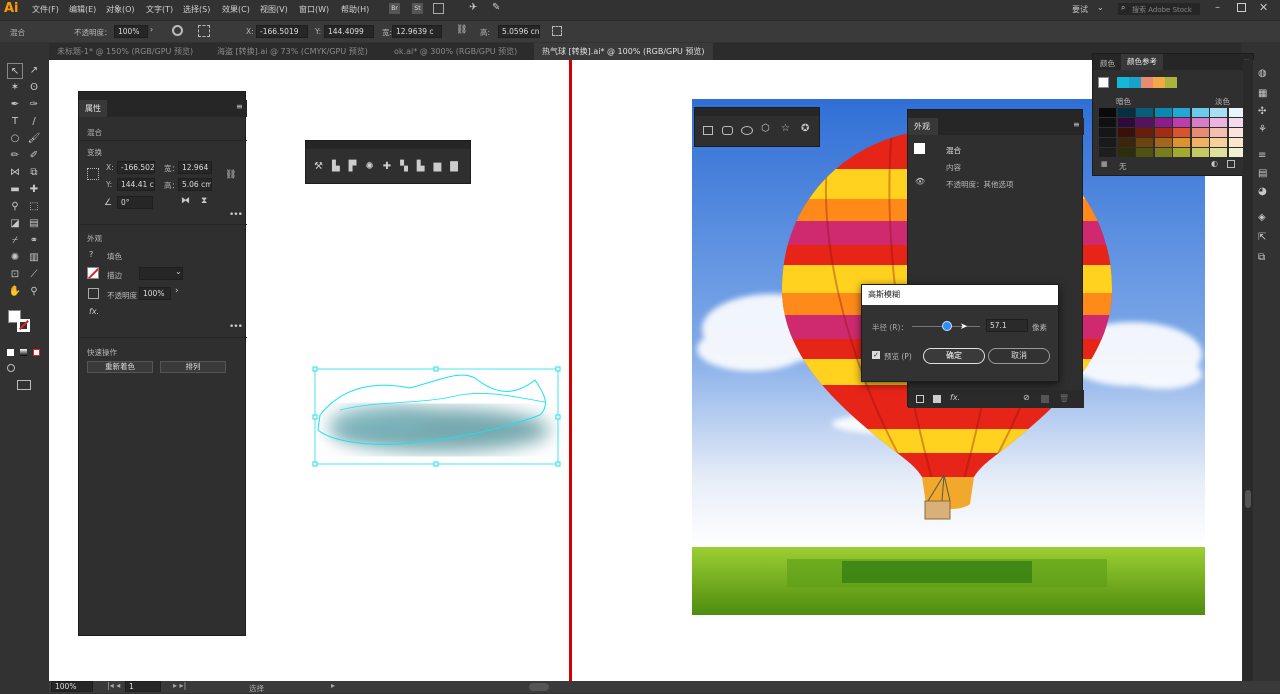 The height and width of the screenshot is (694, 1280). I want to click on arrange-button: 排列, so click(193, 367).